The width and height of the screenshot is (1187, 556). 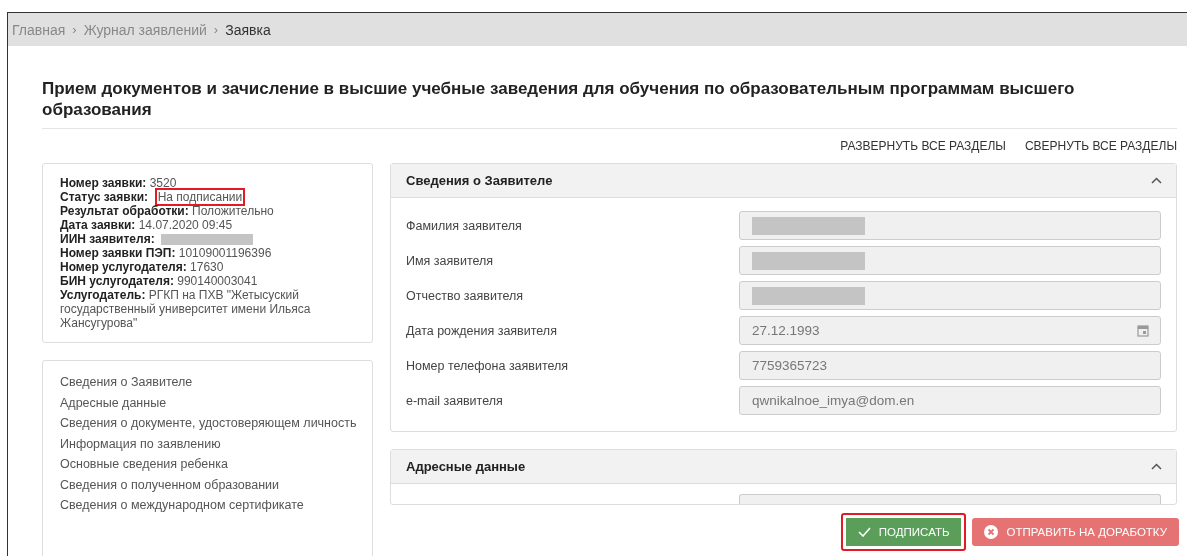 What do you see at coordinates (186, 309) in the screenshot?
I see `summary-line: Услугодатель: РГКП на ПХВ "Жетысуский государственный университет имени Ильяса Жансугурова"` at bounding box center [186, 309].